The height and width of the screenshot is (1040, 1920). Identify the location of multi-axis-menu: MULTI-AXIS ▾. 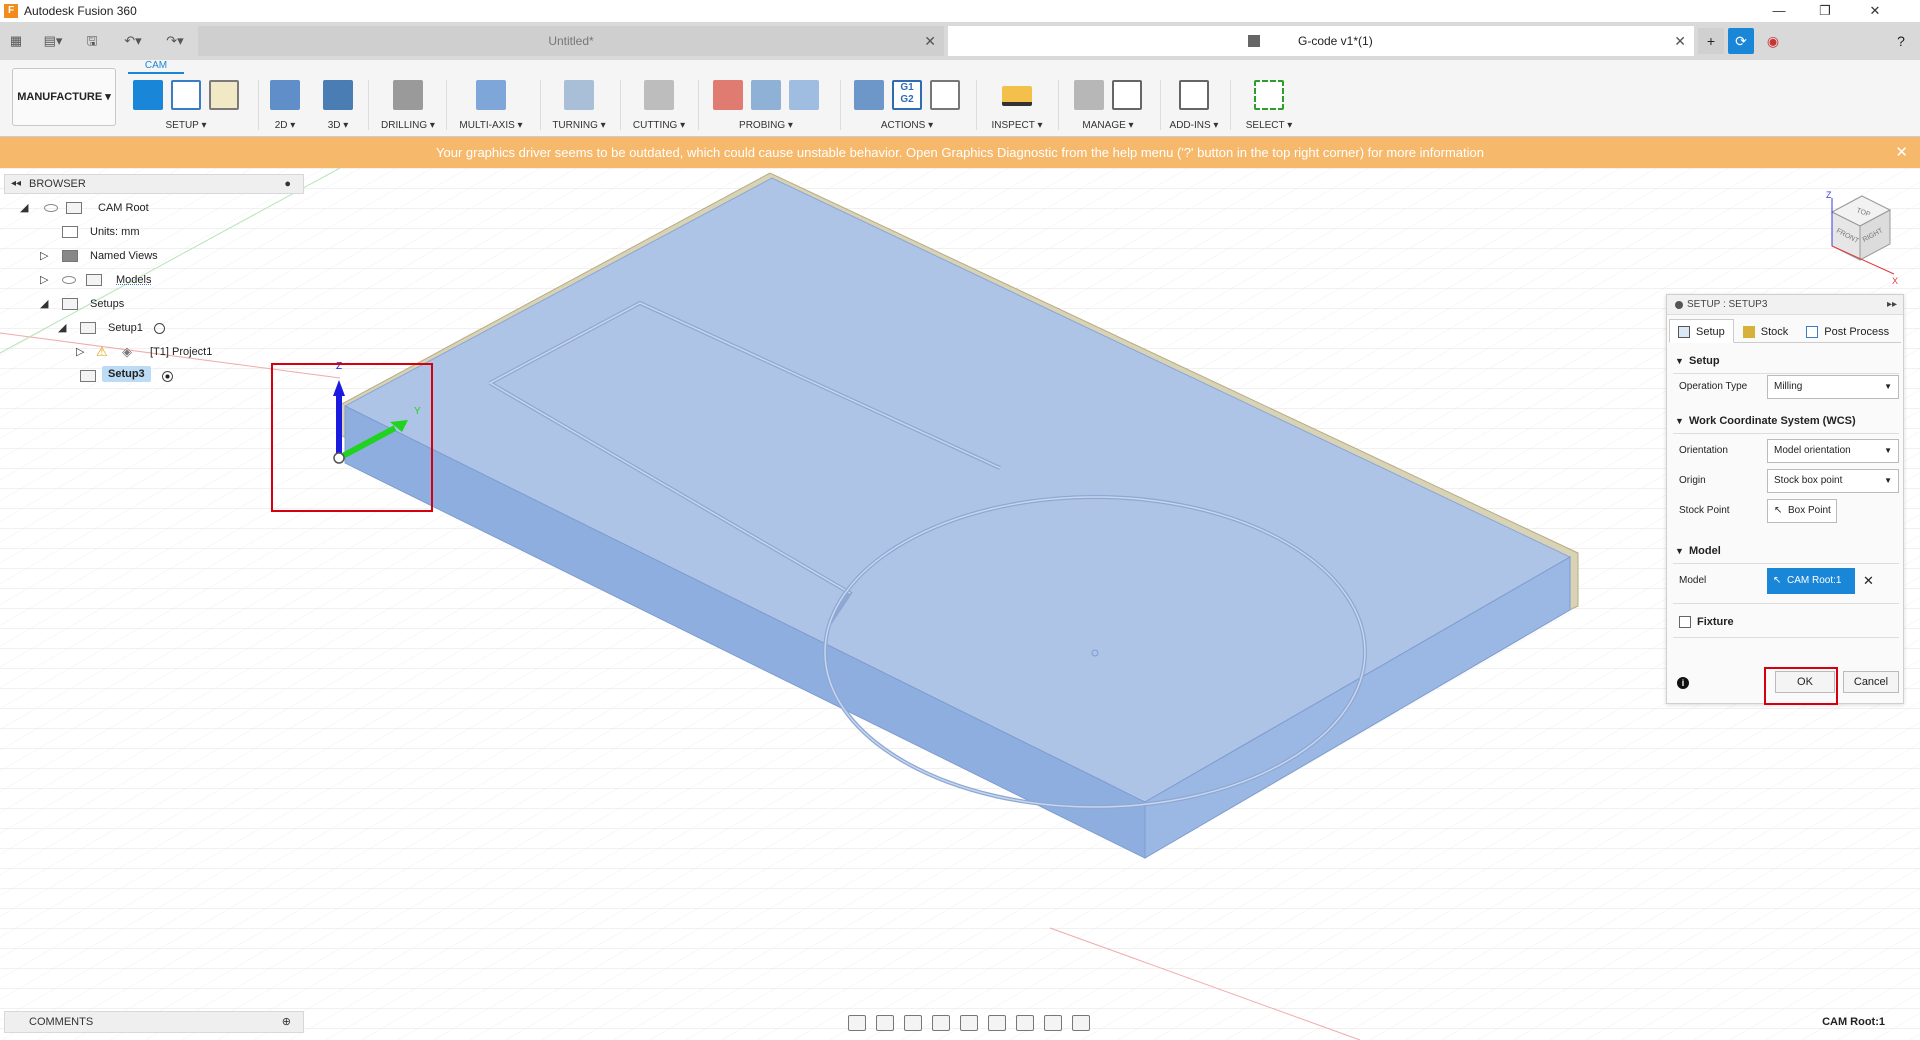
(491, 126).